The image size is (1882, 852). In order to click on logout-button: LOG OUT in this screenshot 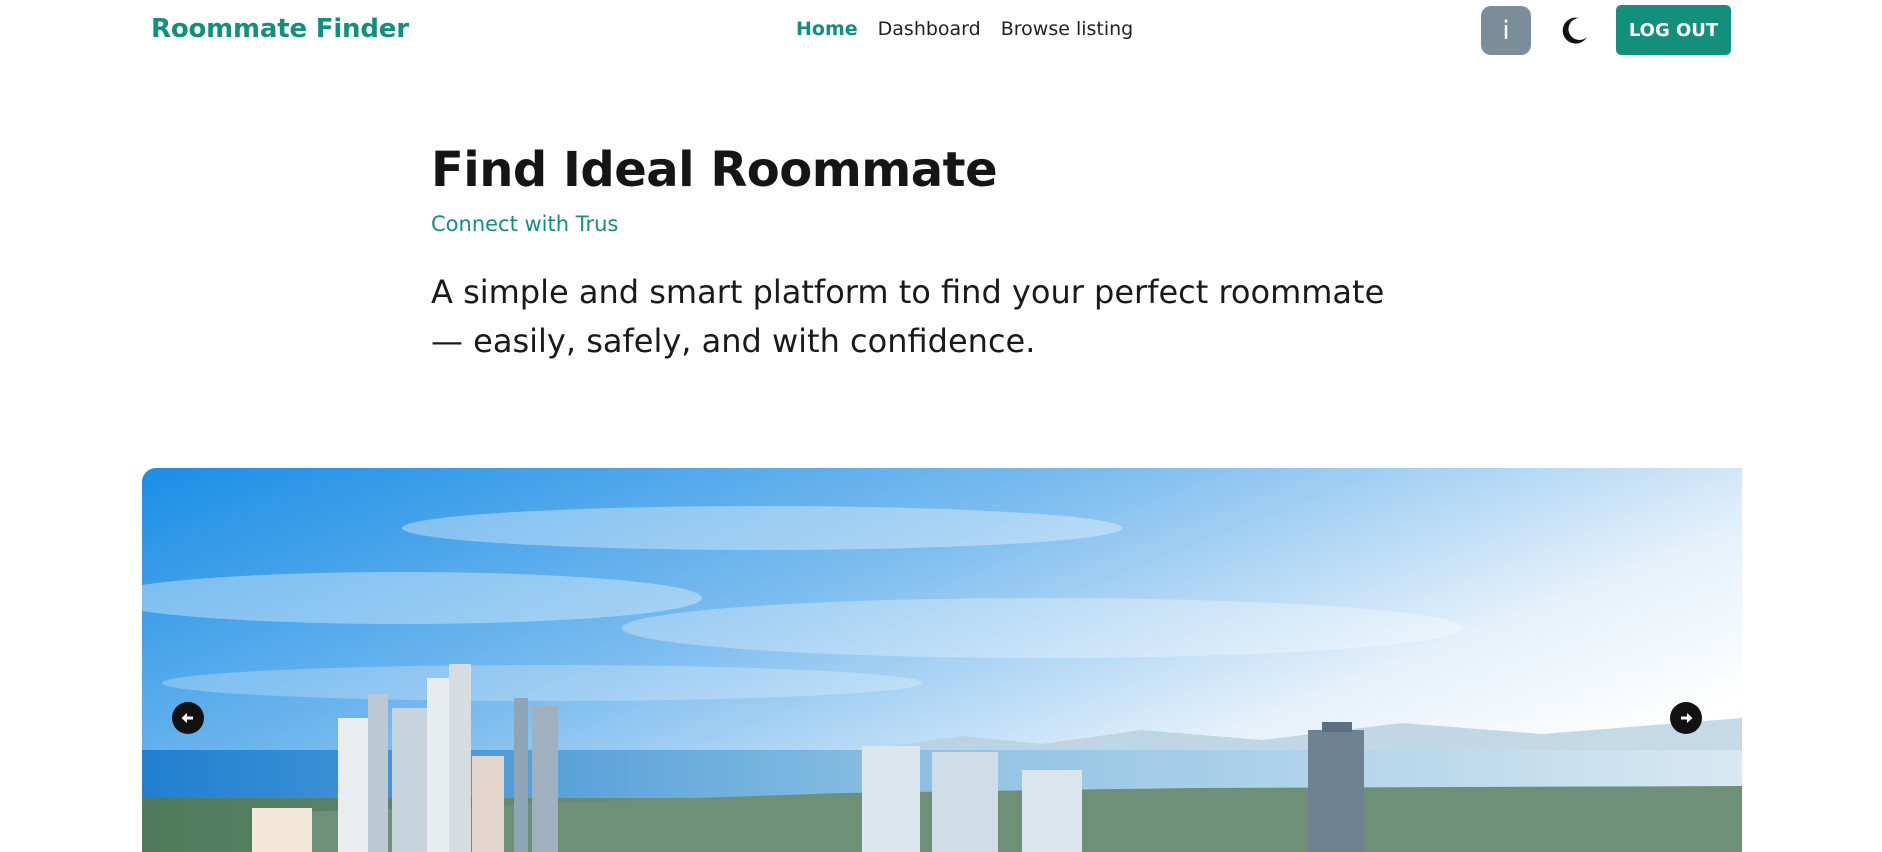, I will do `click(1673, 30)`.